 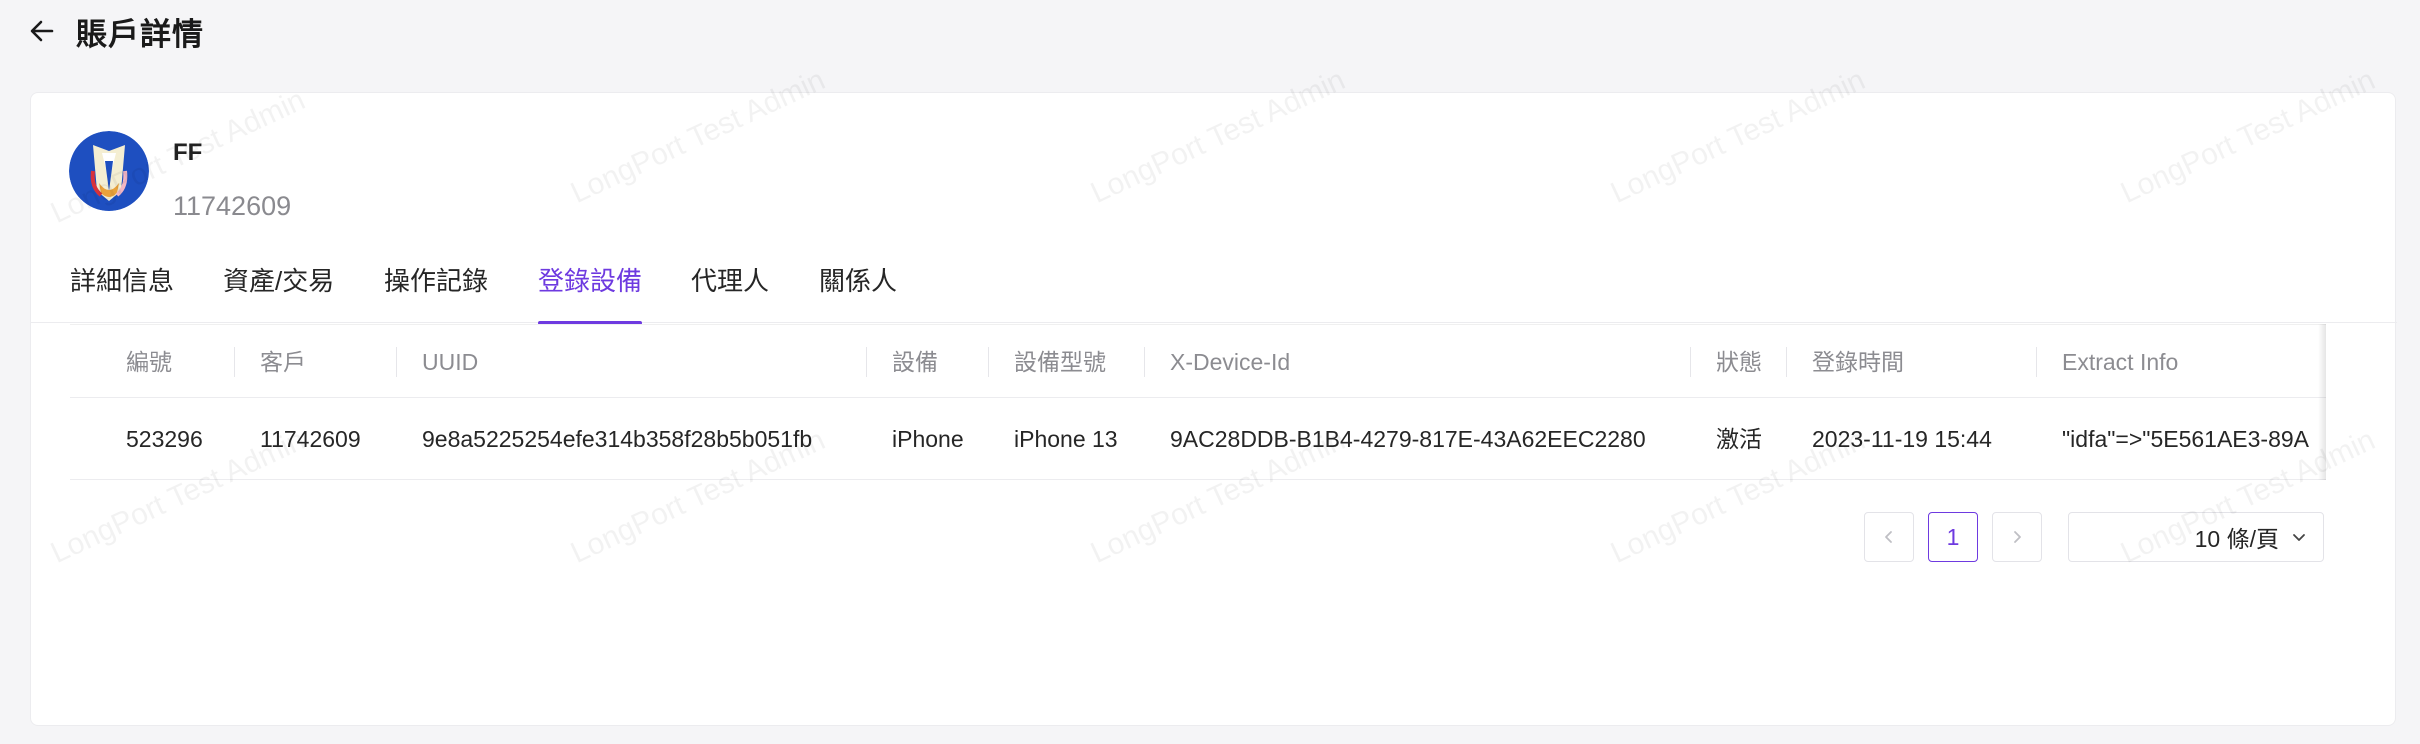 I want to click on column-header-device: 設備, so click(x=915, y=362).